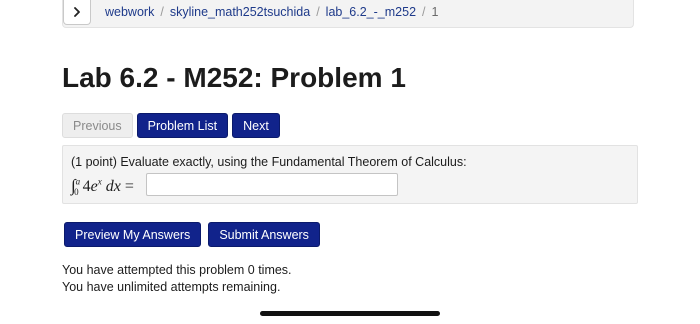 The width and height of the screenshot is (700, 324). What do you see at coordinates (129, 186) in the screenshot?
I see `equals-sign: =` at bounding box center [129, 186].